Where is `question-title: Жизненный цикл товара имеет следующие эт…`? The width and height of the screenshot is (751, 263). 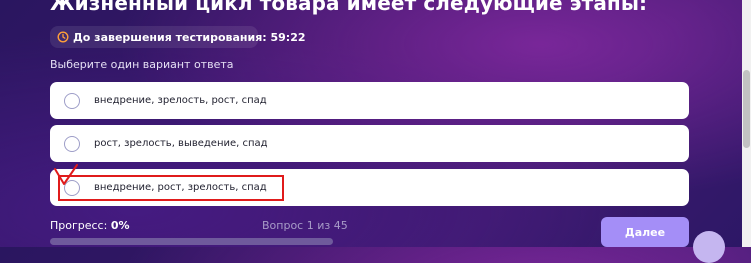
question-title: Жизненный цикл товара имеет следующие эт… is located at coordinates (349, 7).